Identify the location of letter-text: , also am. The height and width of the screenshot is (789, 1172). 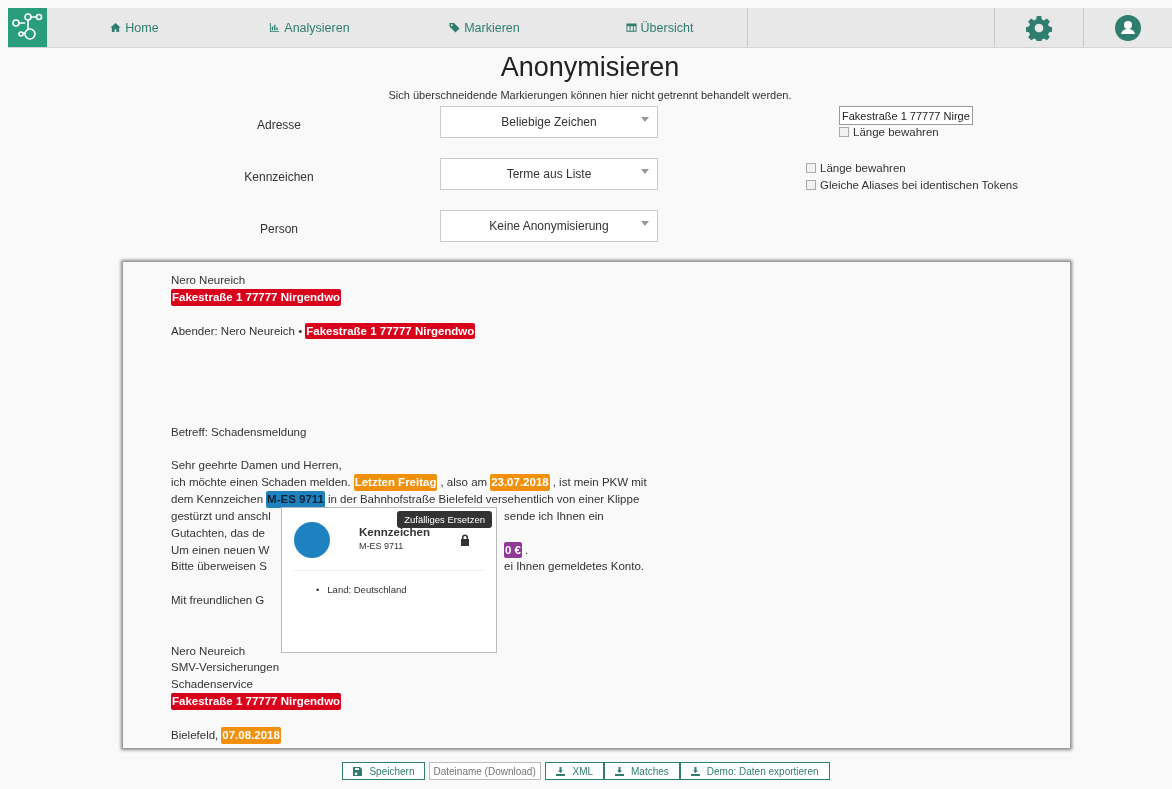
(464, 483).